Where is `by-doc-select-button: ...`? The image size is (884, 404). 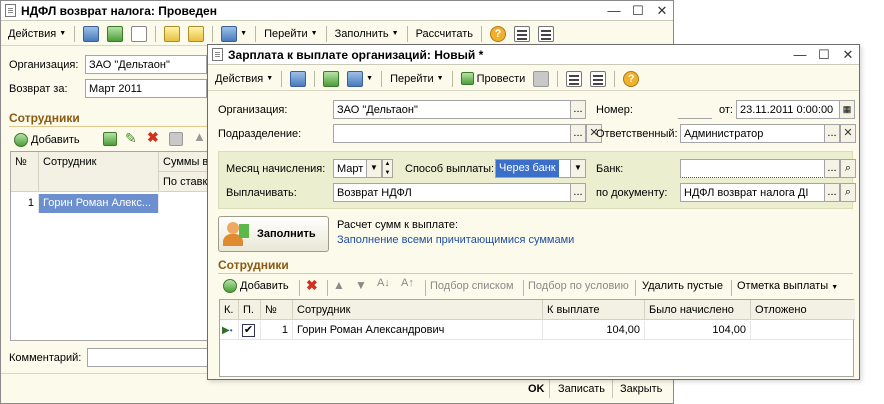
by-doc-select-button: ... is located at coordinates (832, 192).